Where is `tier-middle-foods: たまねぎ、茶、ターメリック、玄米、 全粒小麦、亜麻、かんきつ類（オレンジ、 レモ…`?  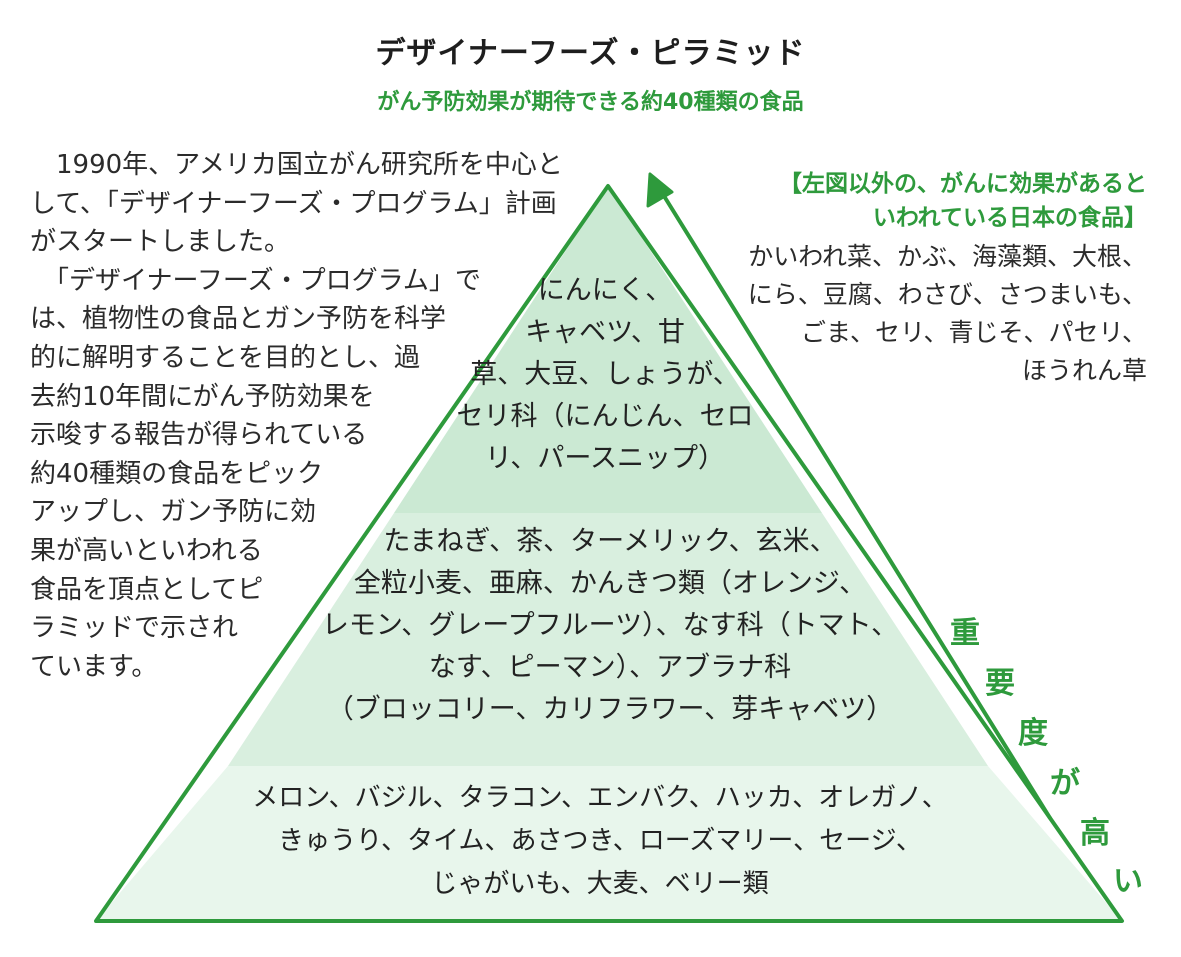
tier-middle-foods: たまねぎ、茶、ターメリック、玄米、 全粒小麦、亜麻、かんきつ類（オレンジ、 レモ… is located at coordinates (610, 626).